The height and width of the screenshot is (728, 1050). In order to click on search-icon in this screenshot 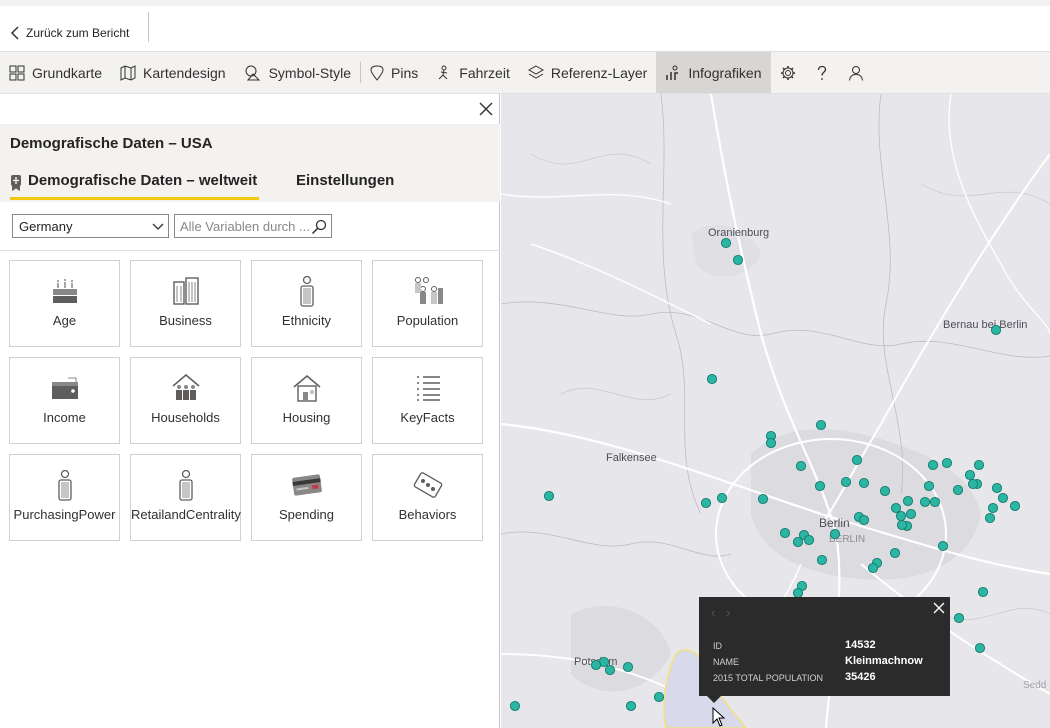, I will do `click(319, 227)`.